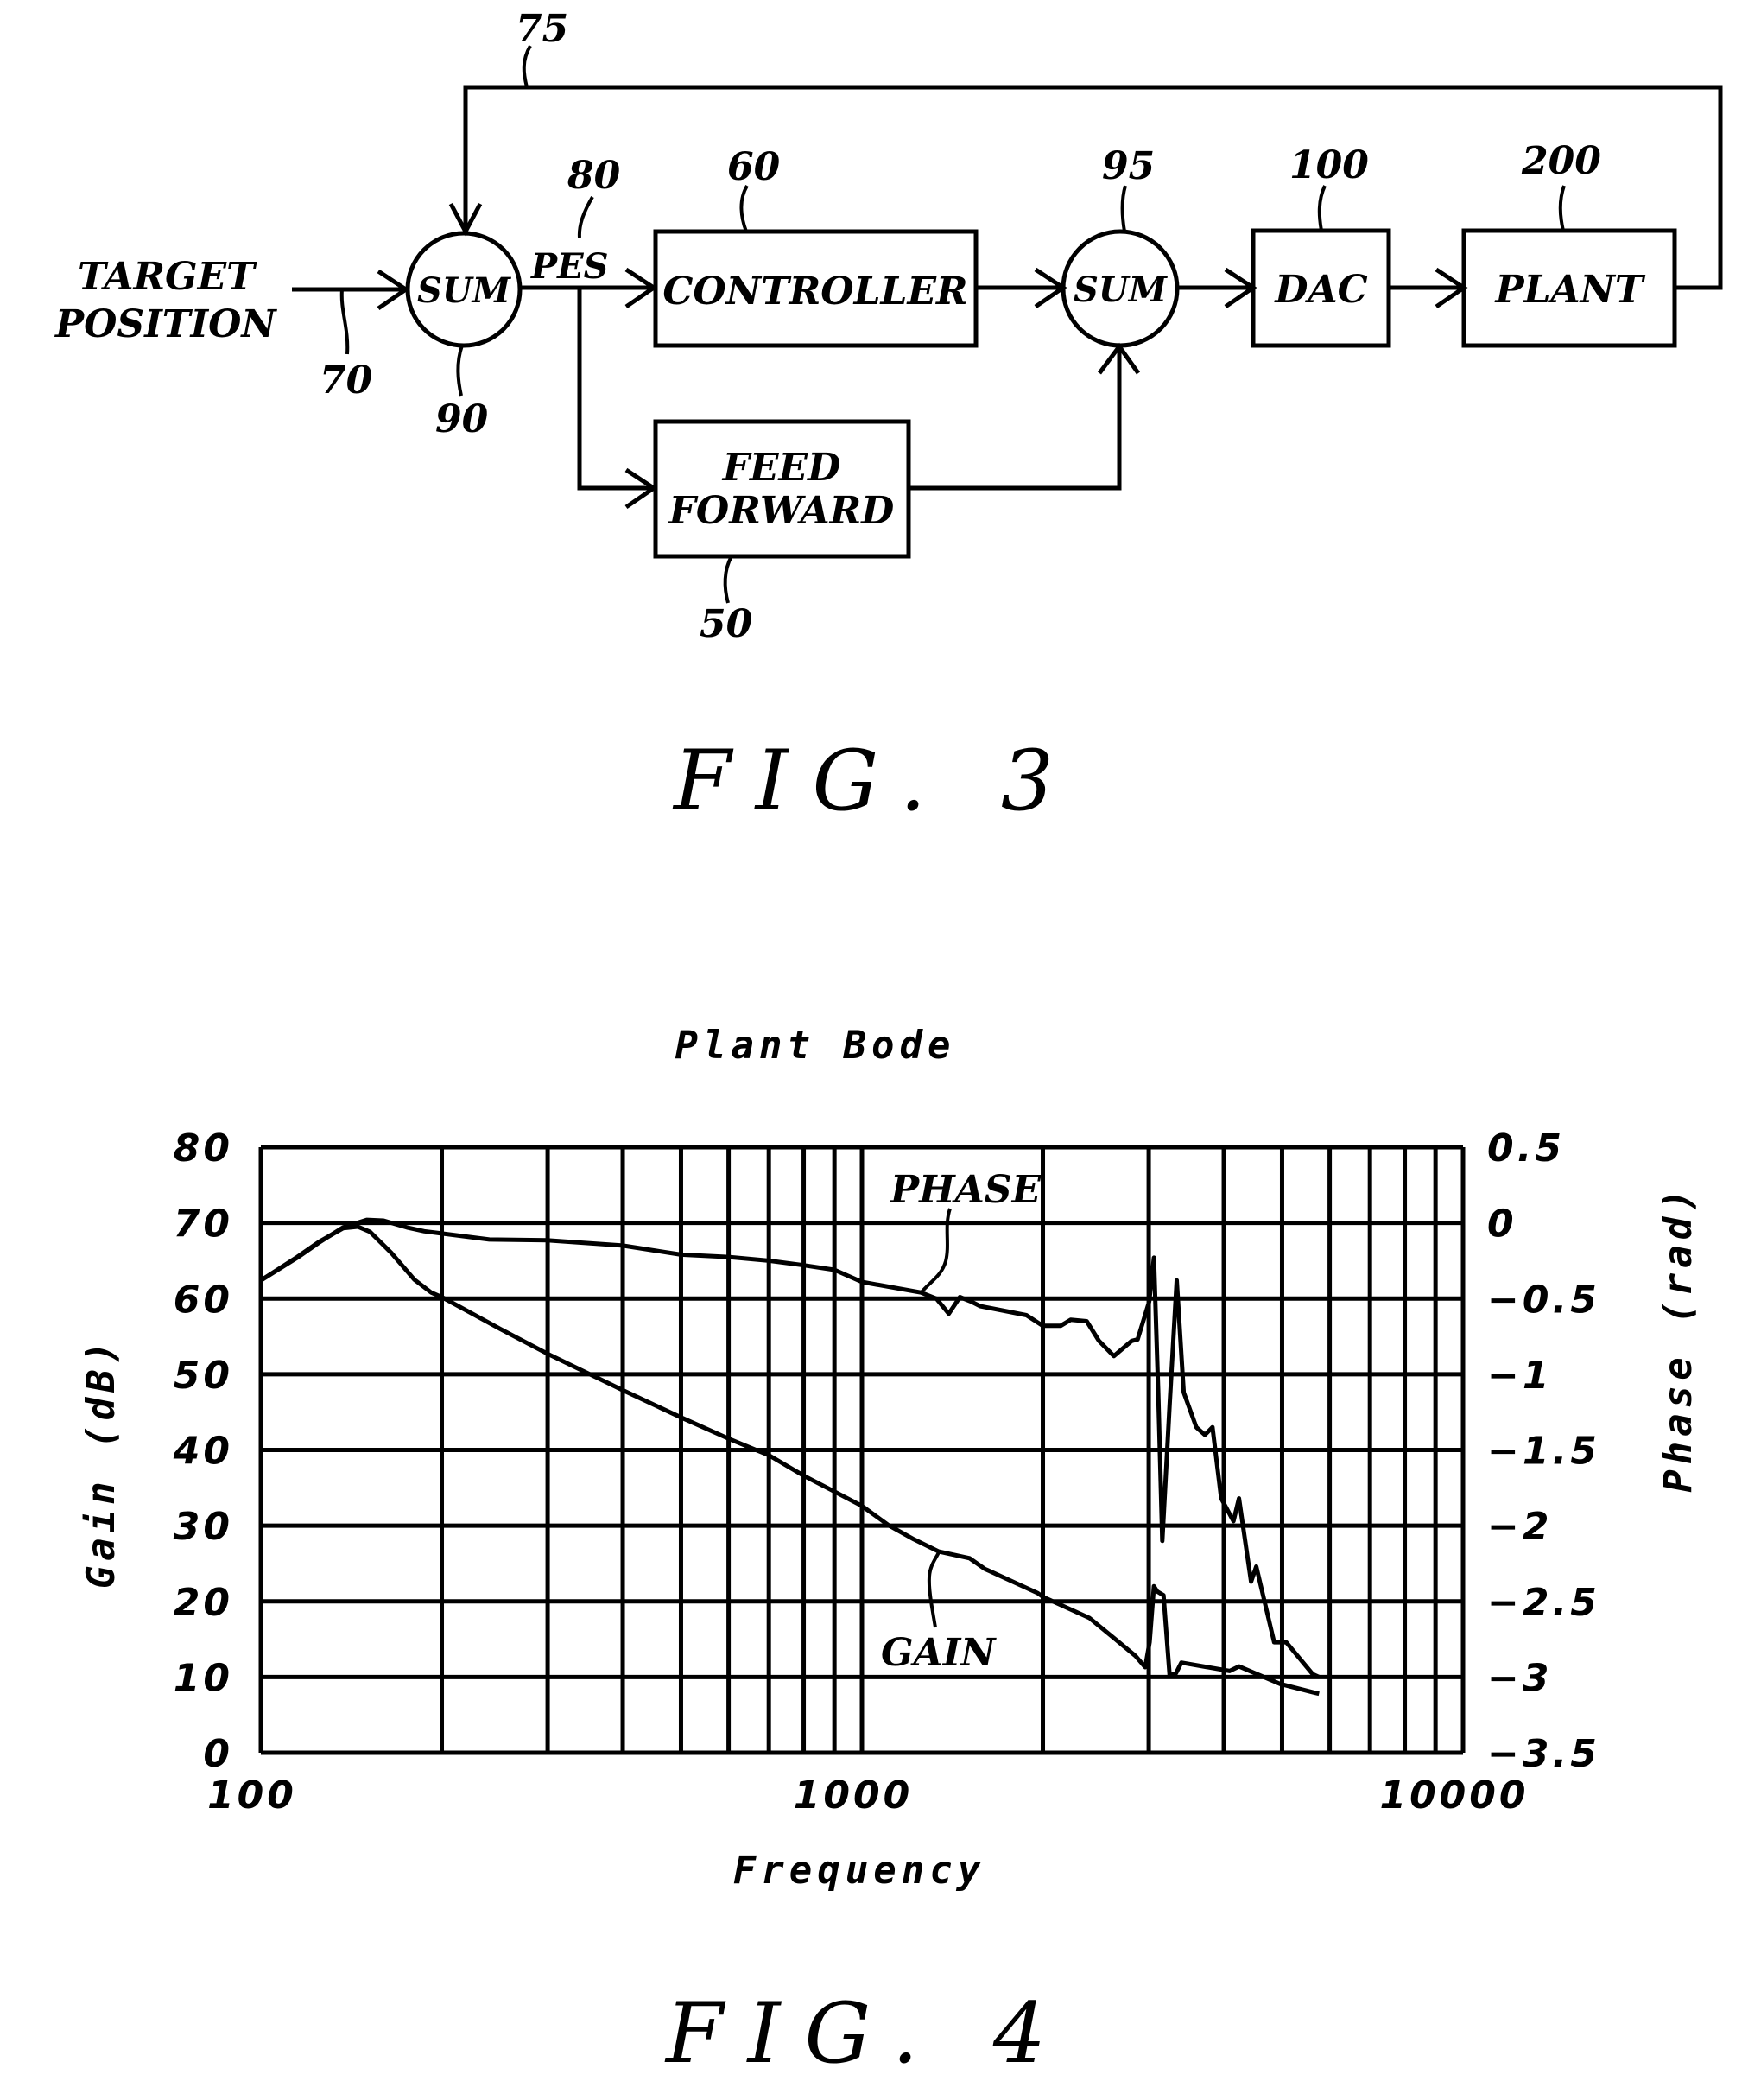 This screenshot has width=1742, height=2100. I want to click on ref-label-60: 60, so click(754, 167).